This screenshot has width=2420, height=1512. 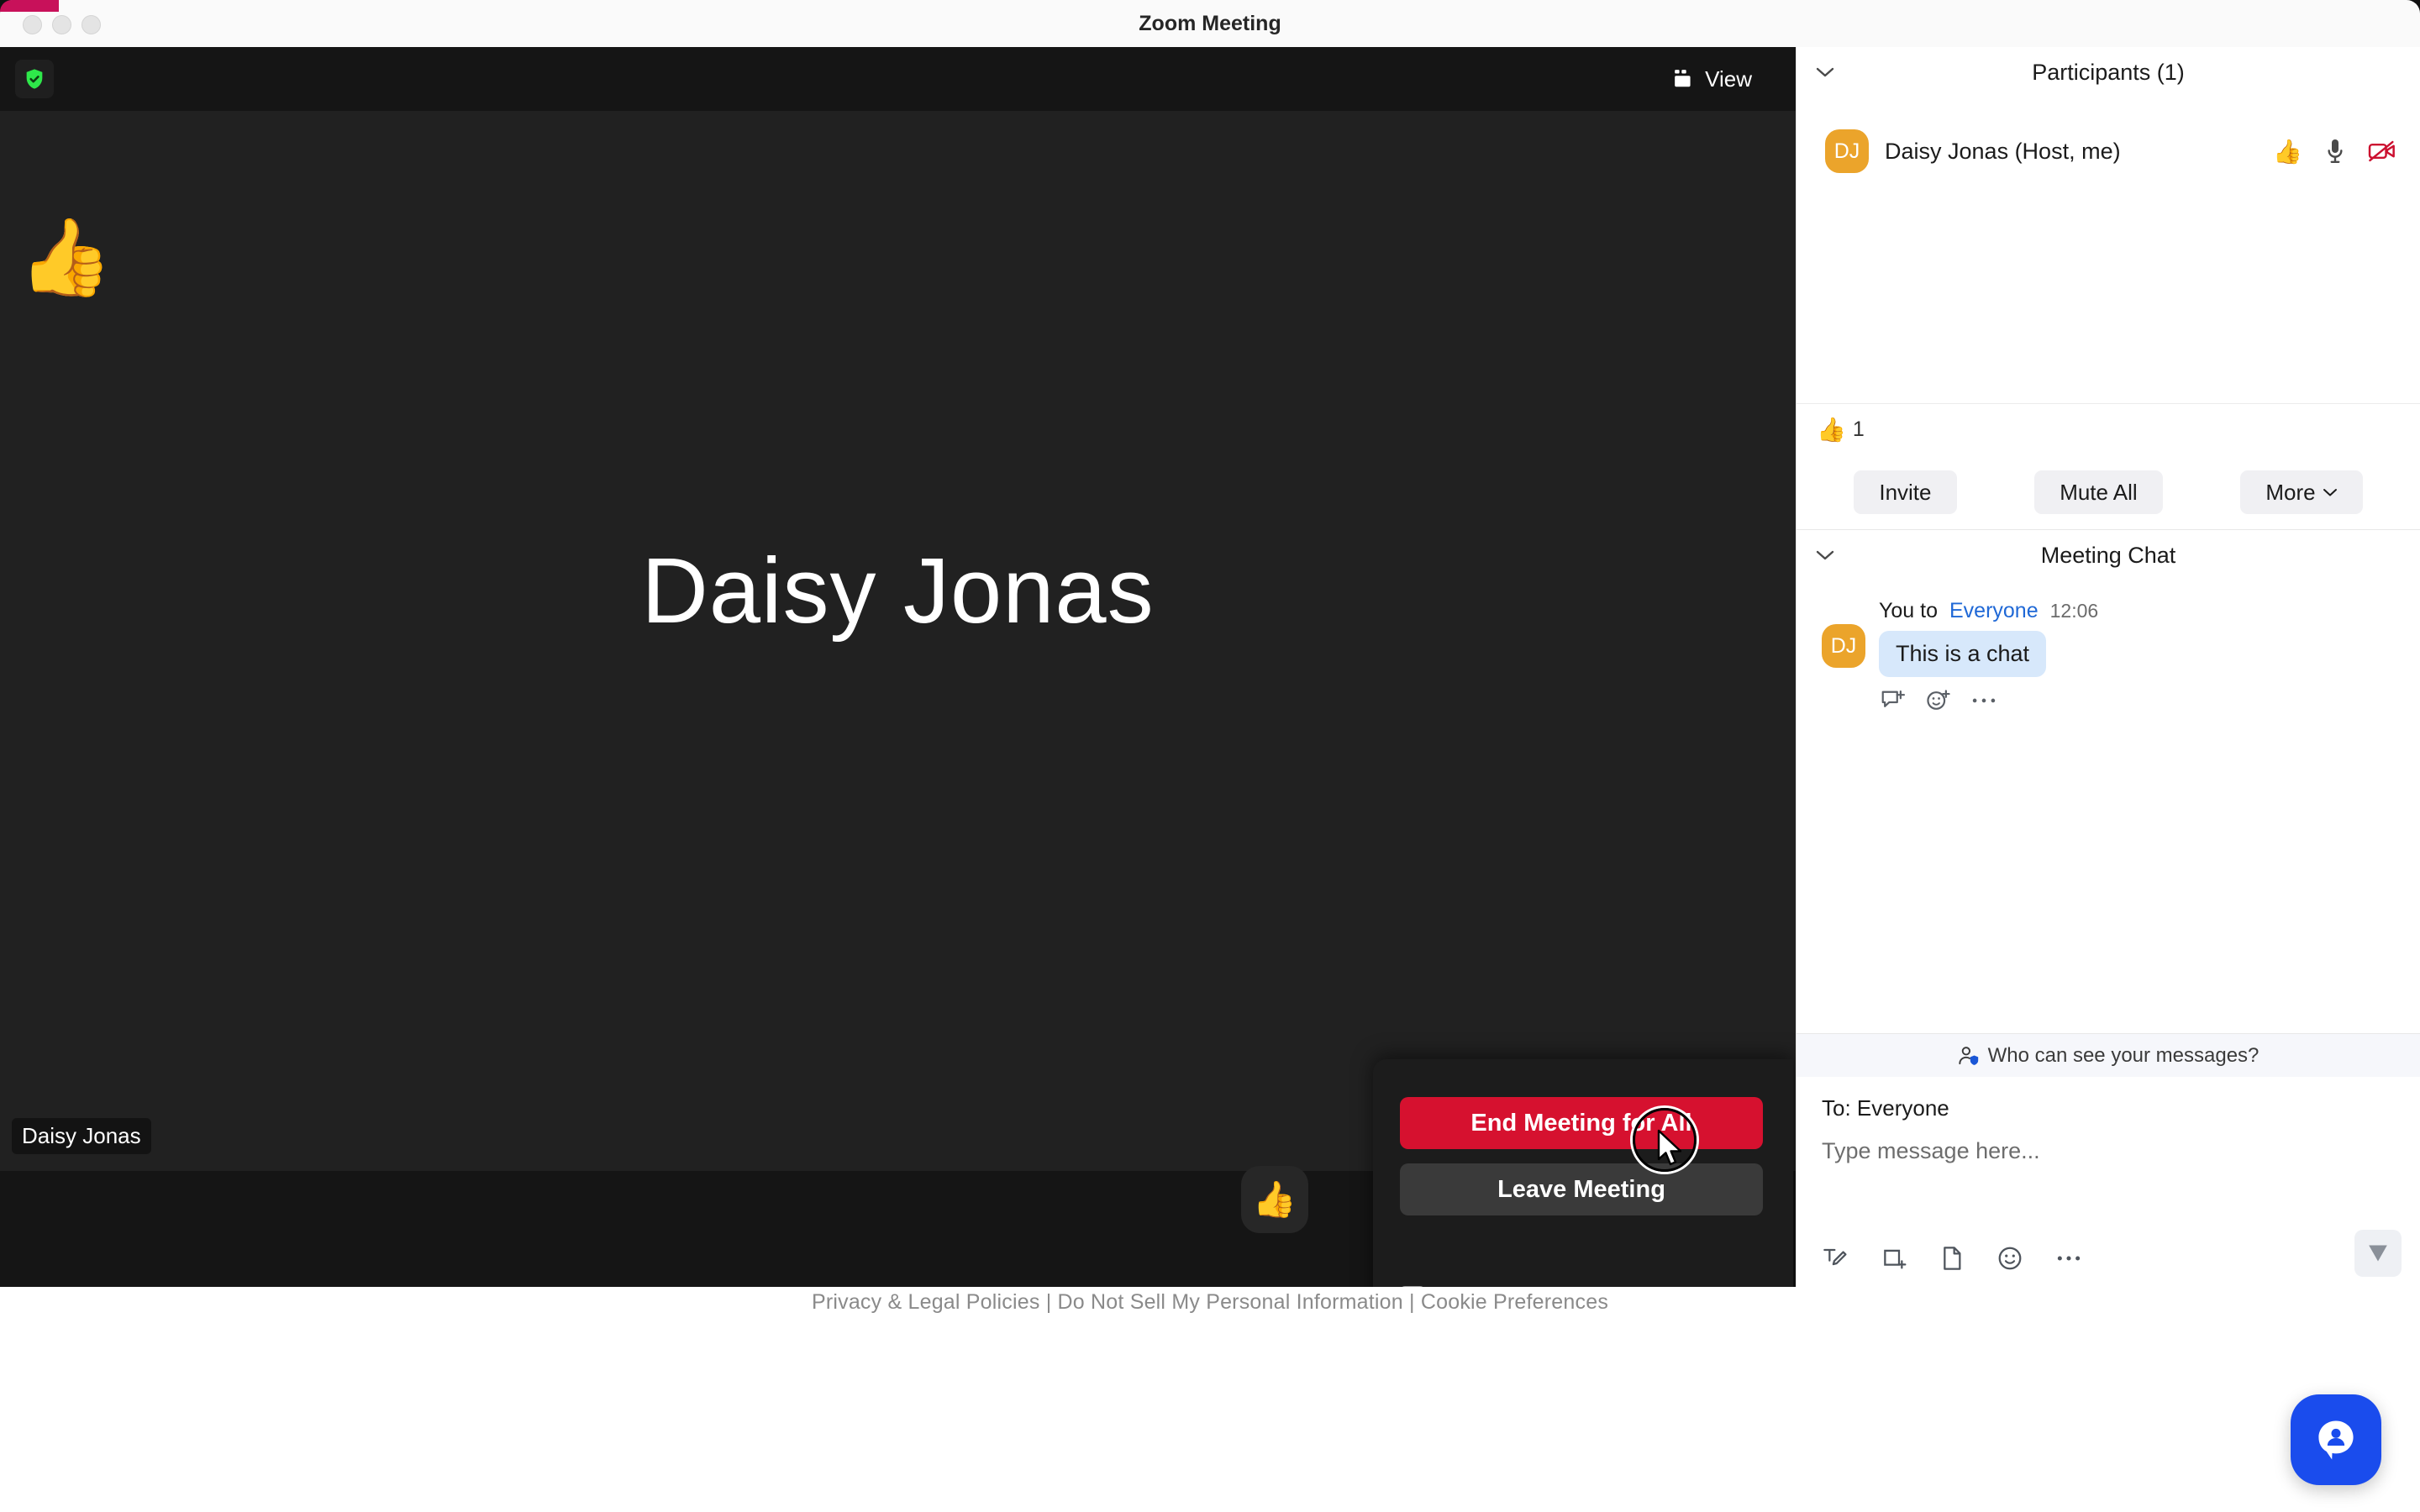 What do you see at coordinates (2003, 151) in the screenshot?
I see `participant-name: Daisy Jonas (Host, me)` at bounding box center [2003, 151].